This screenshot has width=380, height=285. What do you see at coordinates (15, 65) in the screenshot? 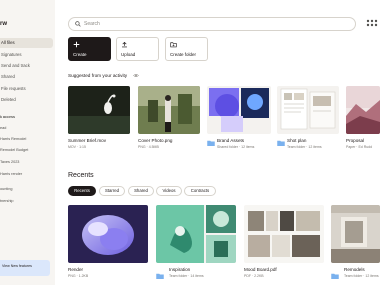
I see `sidebar-item-label: Send and track` at bounding box center [15, 65].